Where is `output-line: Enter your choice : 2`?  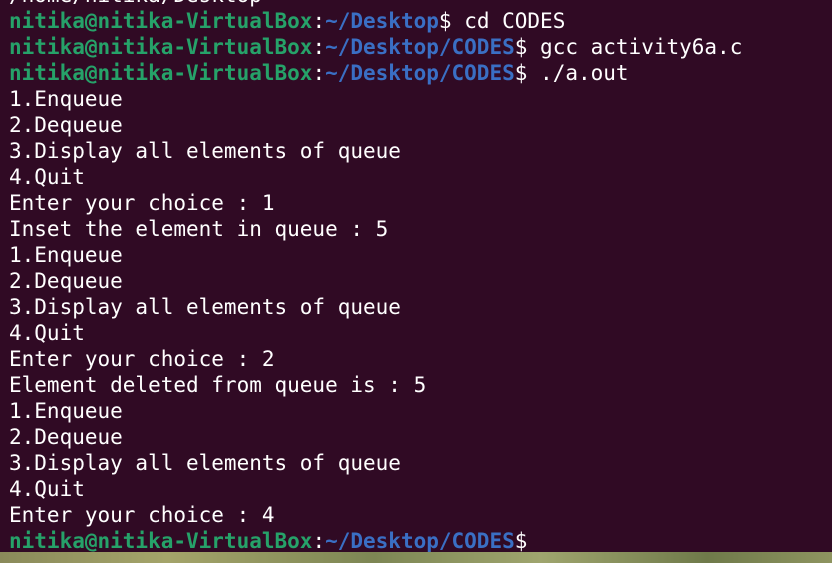
output-line: Enter your choice : 2 is located at coordinates (142, 359).